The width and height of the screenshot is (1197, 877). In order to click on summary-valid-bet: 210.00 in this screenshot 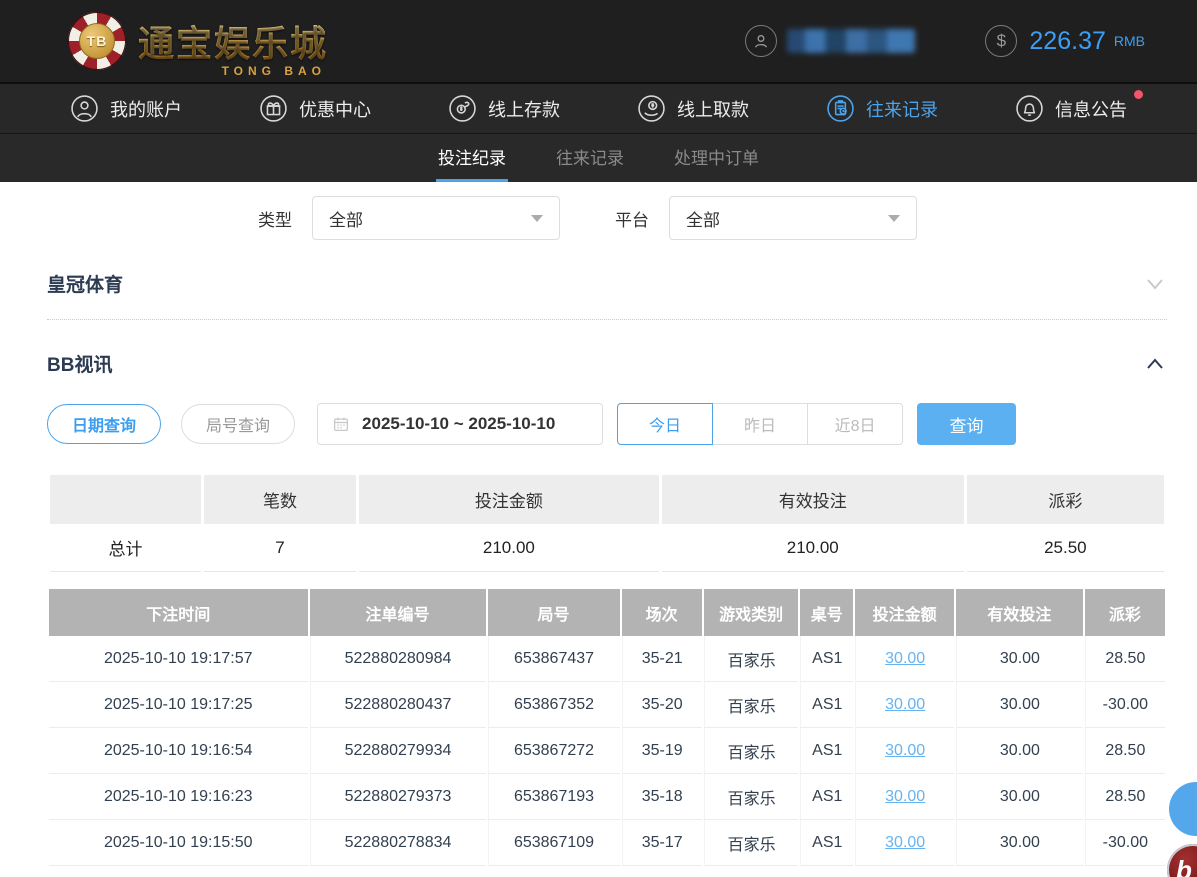, I will do `click(812, 548)`.